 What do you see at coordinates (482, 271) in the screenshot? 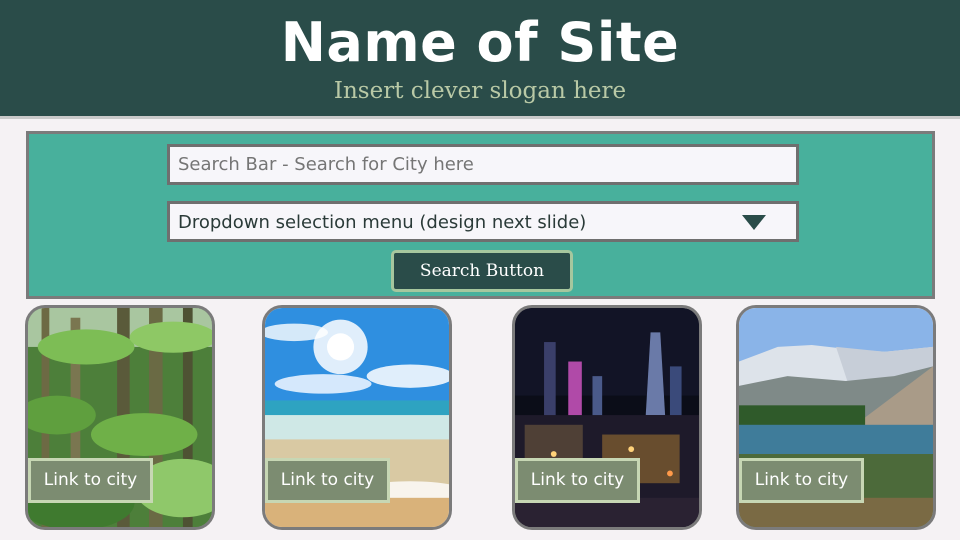
I see `search-button: Search Button` at bounding box center [482, 271].